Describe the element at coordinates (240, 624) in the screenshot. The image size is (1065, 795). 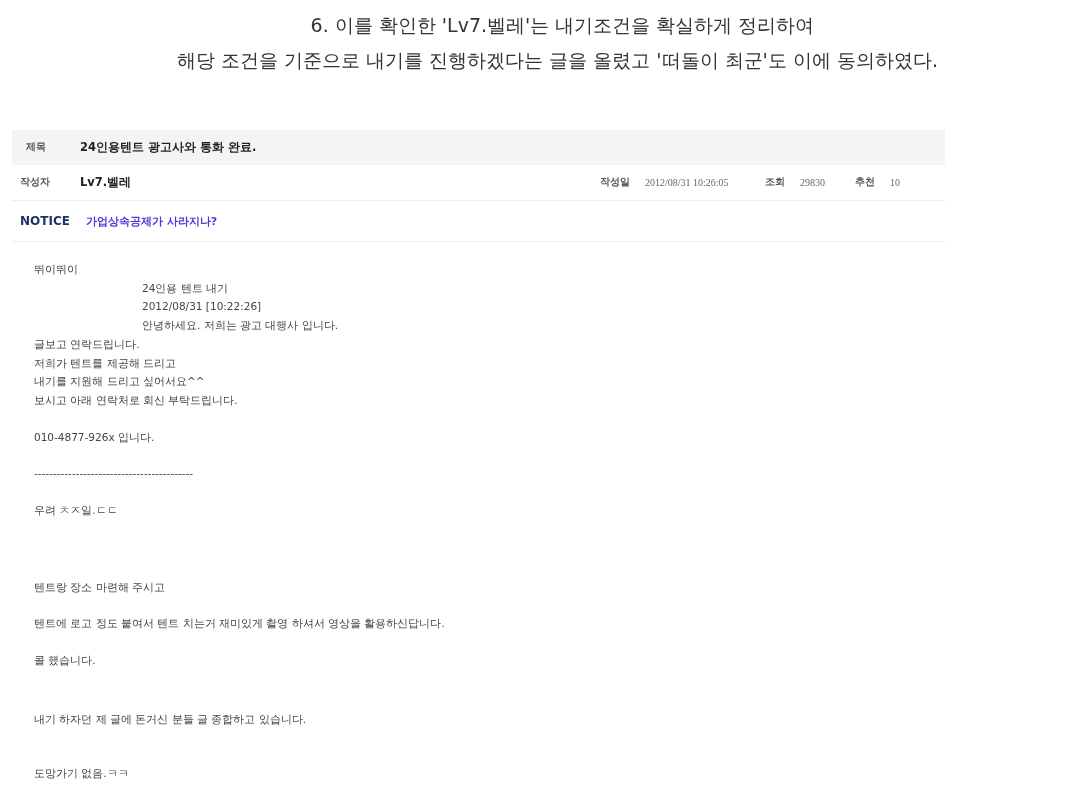
I see `body-text-line: 텐트에 로고 정도 붙여서 텐트 치는거 재미있게 촬영 하셔서 영상을 활용하신답니다.` at that location.